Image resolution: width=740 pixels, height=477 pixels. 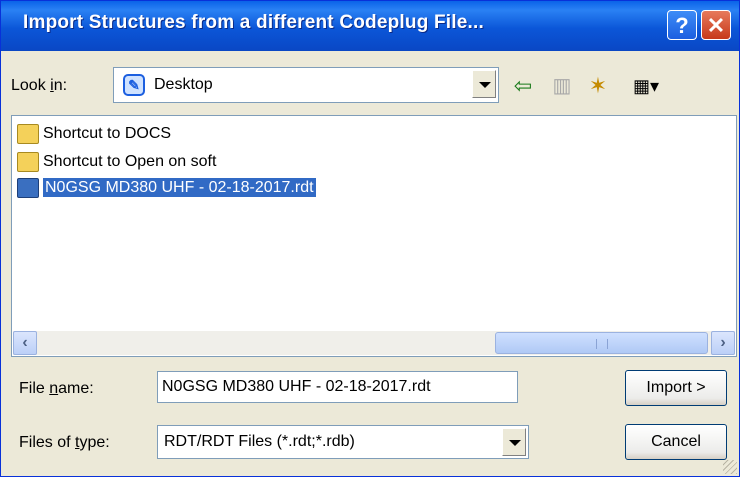 I want to click on look-in-value: Desktop, so click(x=183, y=84).